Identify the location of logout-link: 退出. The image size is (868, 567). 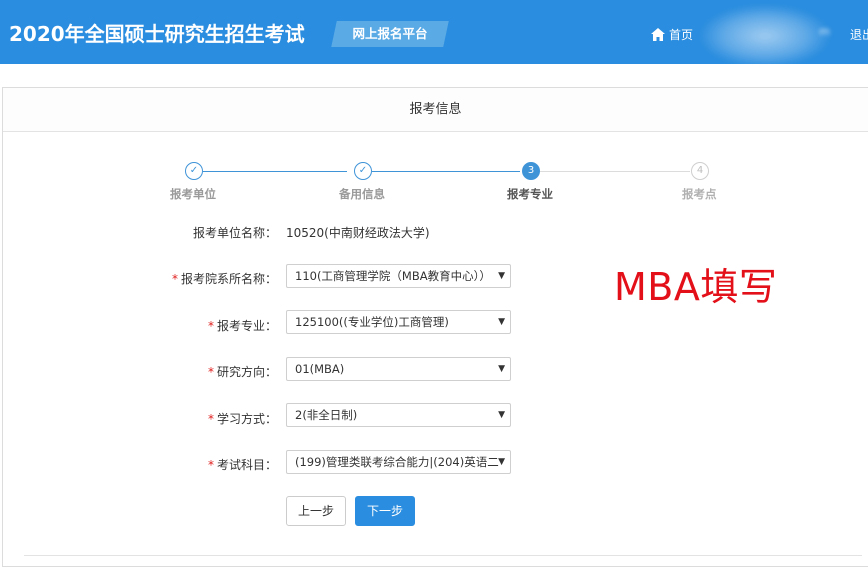
(859, 34).